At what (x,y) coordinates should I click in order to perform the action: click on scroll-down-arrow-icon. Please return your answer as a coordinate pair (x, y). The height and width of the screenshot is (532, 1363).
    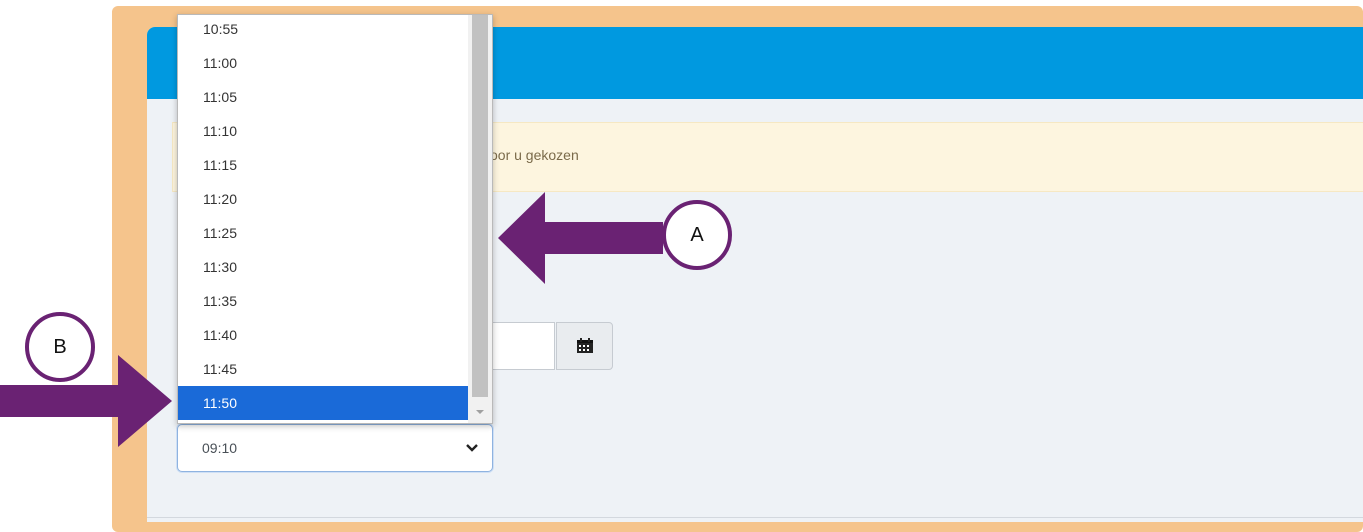
    Looking at the image, I should click on (480, 412).